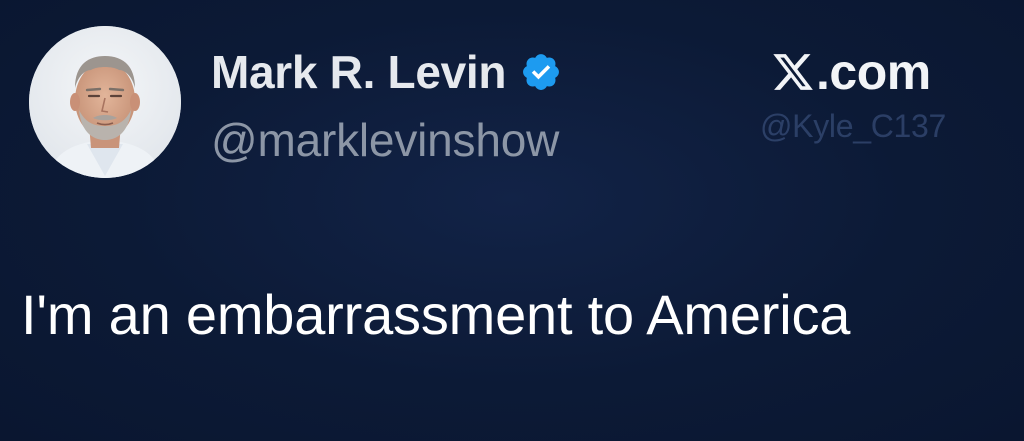 This screenshot has width=1024, height=441. I want to click on avatar-photo, so click(105, 102).